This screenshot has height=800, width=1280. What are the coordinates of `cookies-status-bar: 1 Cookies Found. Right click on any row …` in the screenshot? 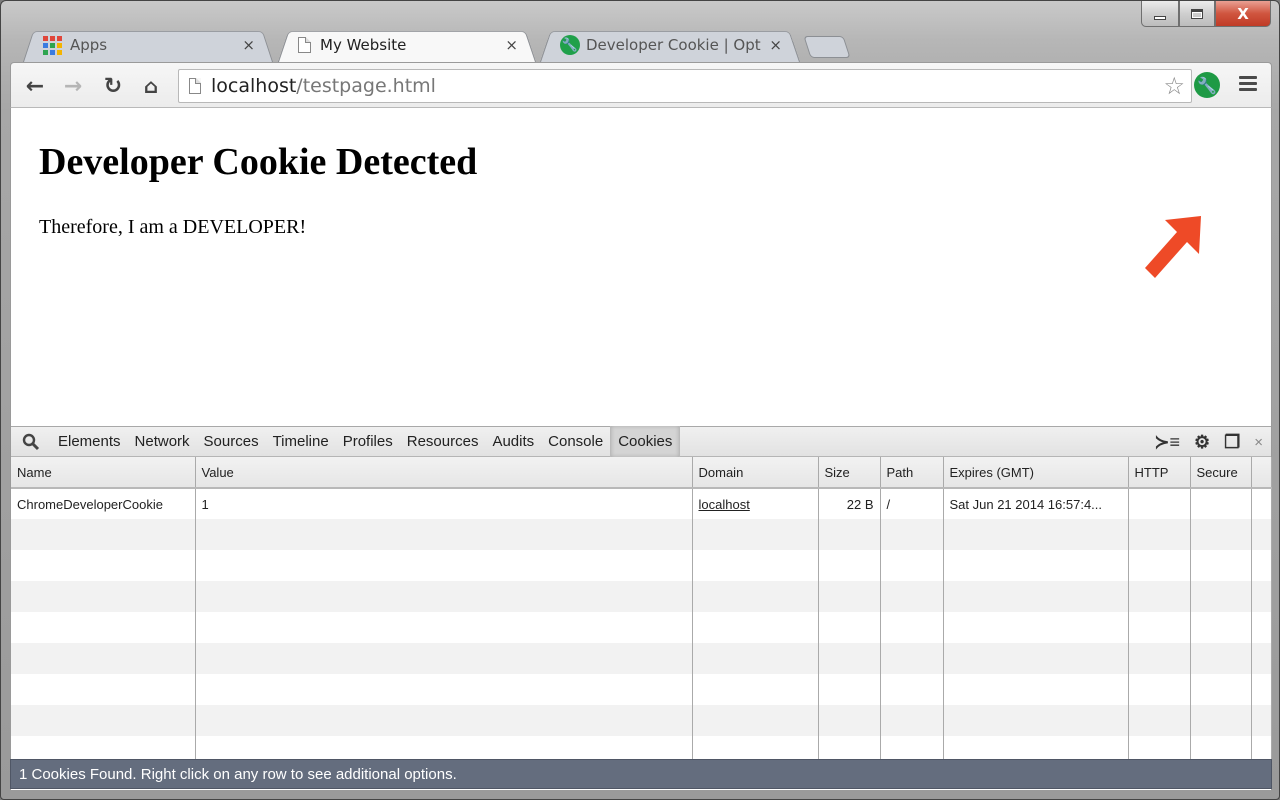 It's located at (641, 774).